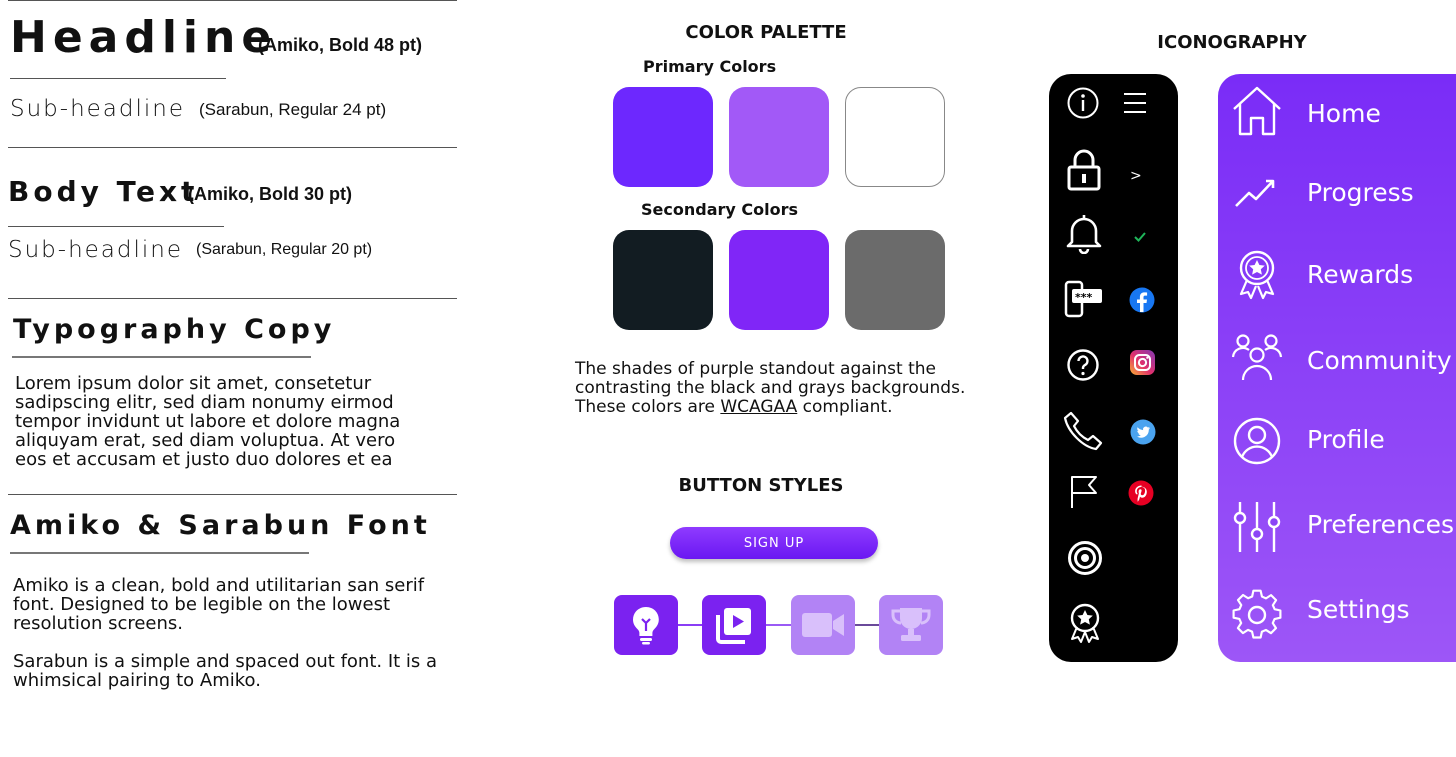  What do you see at coordinates (1136, 176) in the screenshot?
I see `chevron-right-icon: >` at bounding box center [1136, 176].